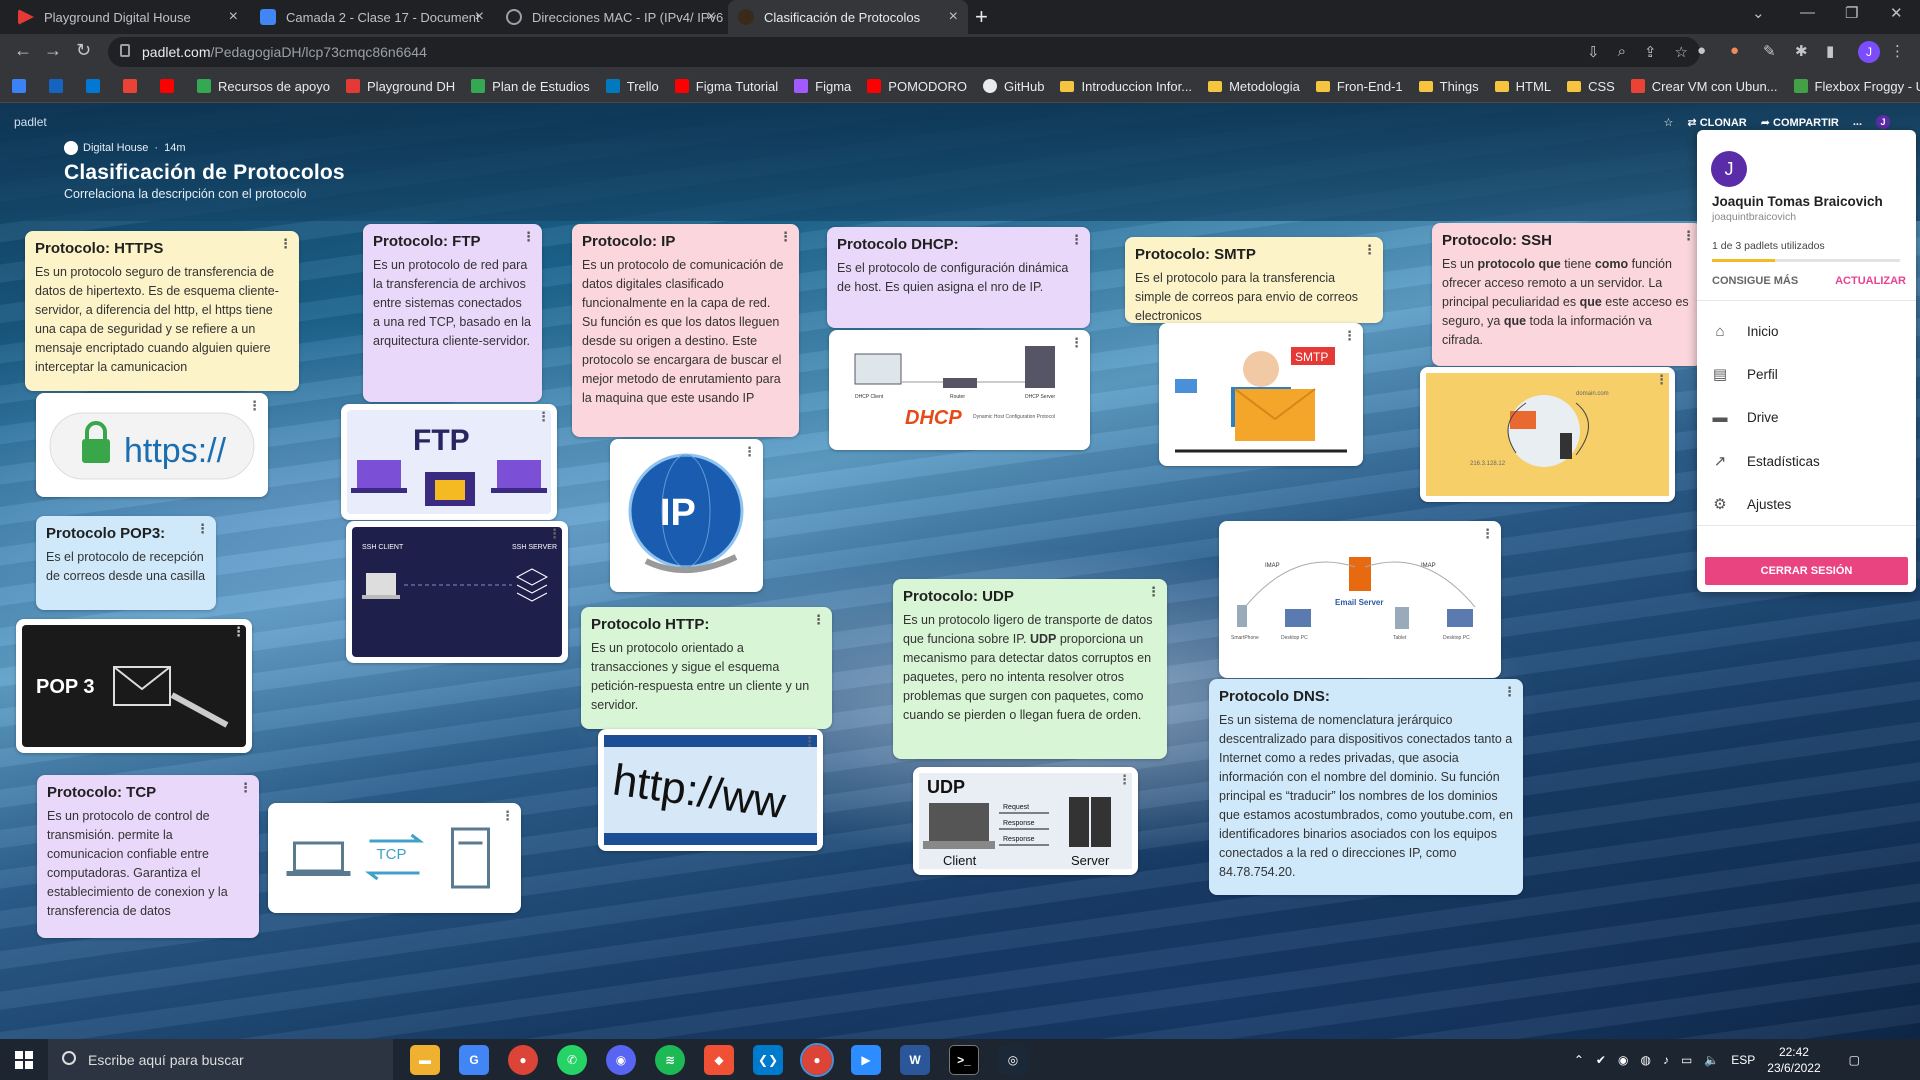 This screenshot has height=1080, width=1920. Describe the element at coordinates (134, 686) in the screenshot. I see `image-pop3: ⋮ POP 3` at that location.